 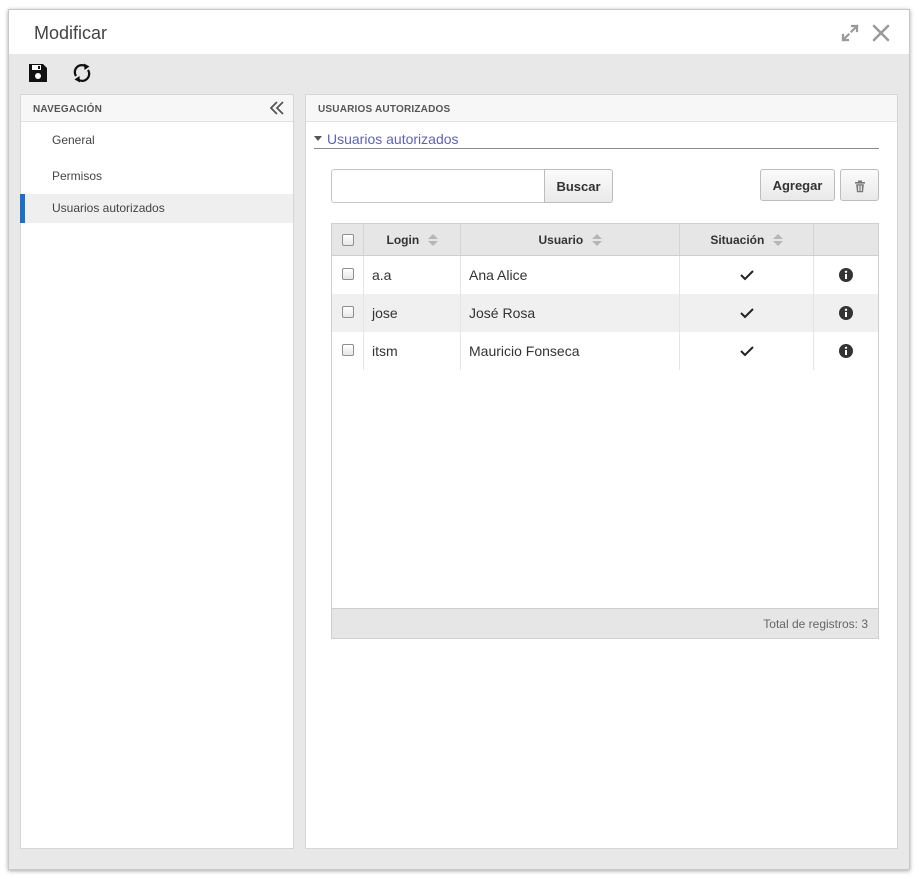 What do you see at coordinates (393, 139) in the screenshot?
I see `section-title: Usuarios autorizados` at bounding box center [393, 139].